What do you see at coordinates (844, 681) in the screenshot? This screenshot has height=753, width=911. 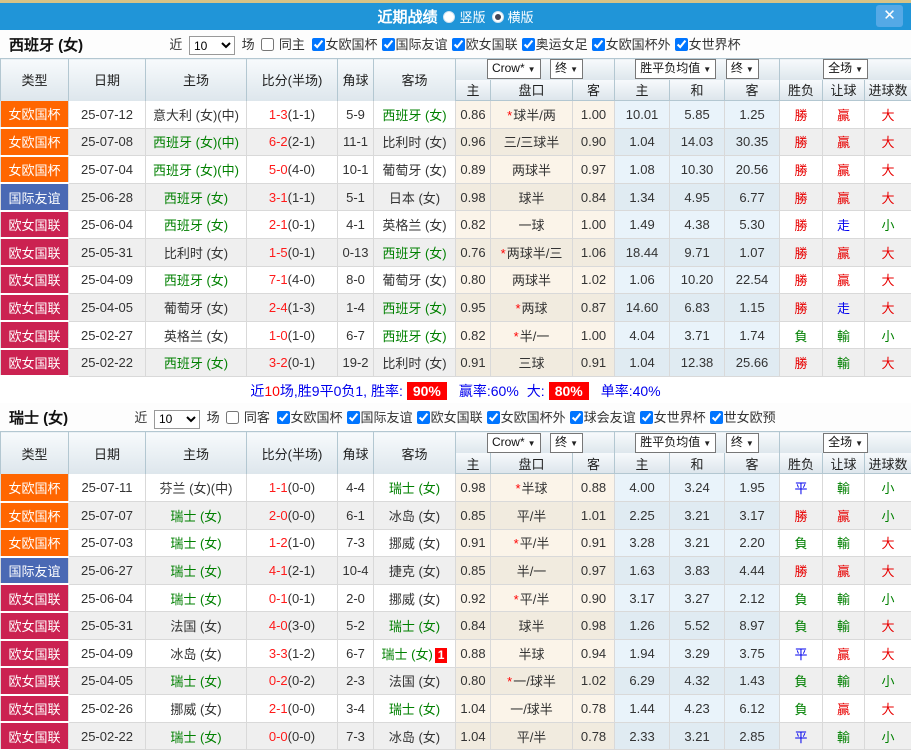 I see `handicap-outcome: 輸` at bounding box center [844, 681].